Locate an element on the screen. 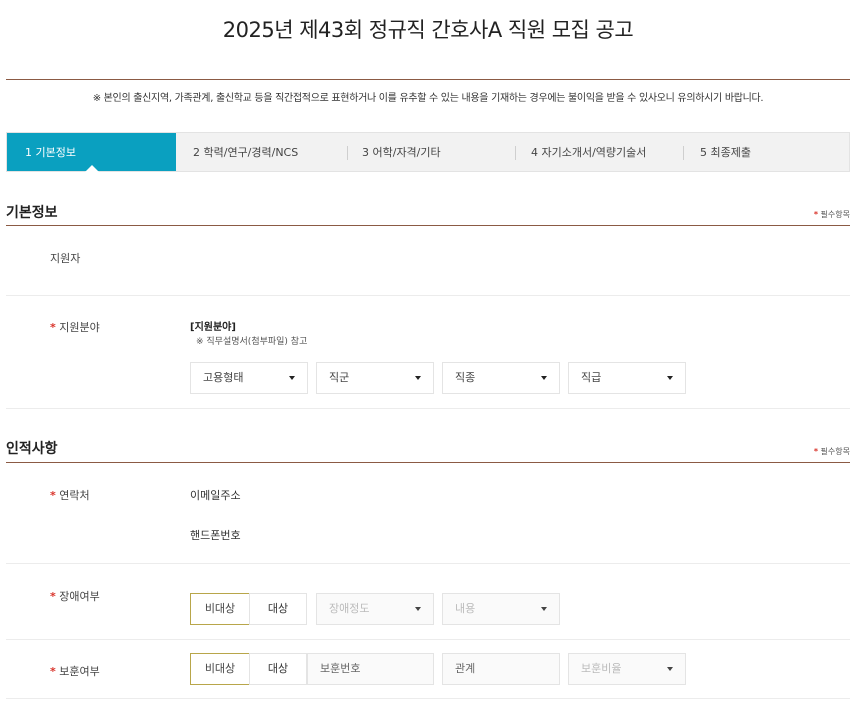 The height and width of the screenshot is (705, 856). applicant-label: 지원자 is located at coordinates (65, 258).